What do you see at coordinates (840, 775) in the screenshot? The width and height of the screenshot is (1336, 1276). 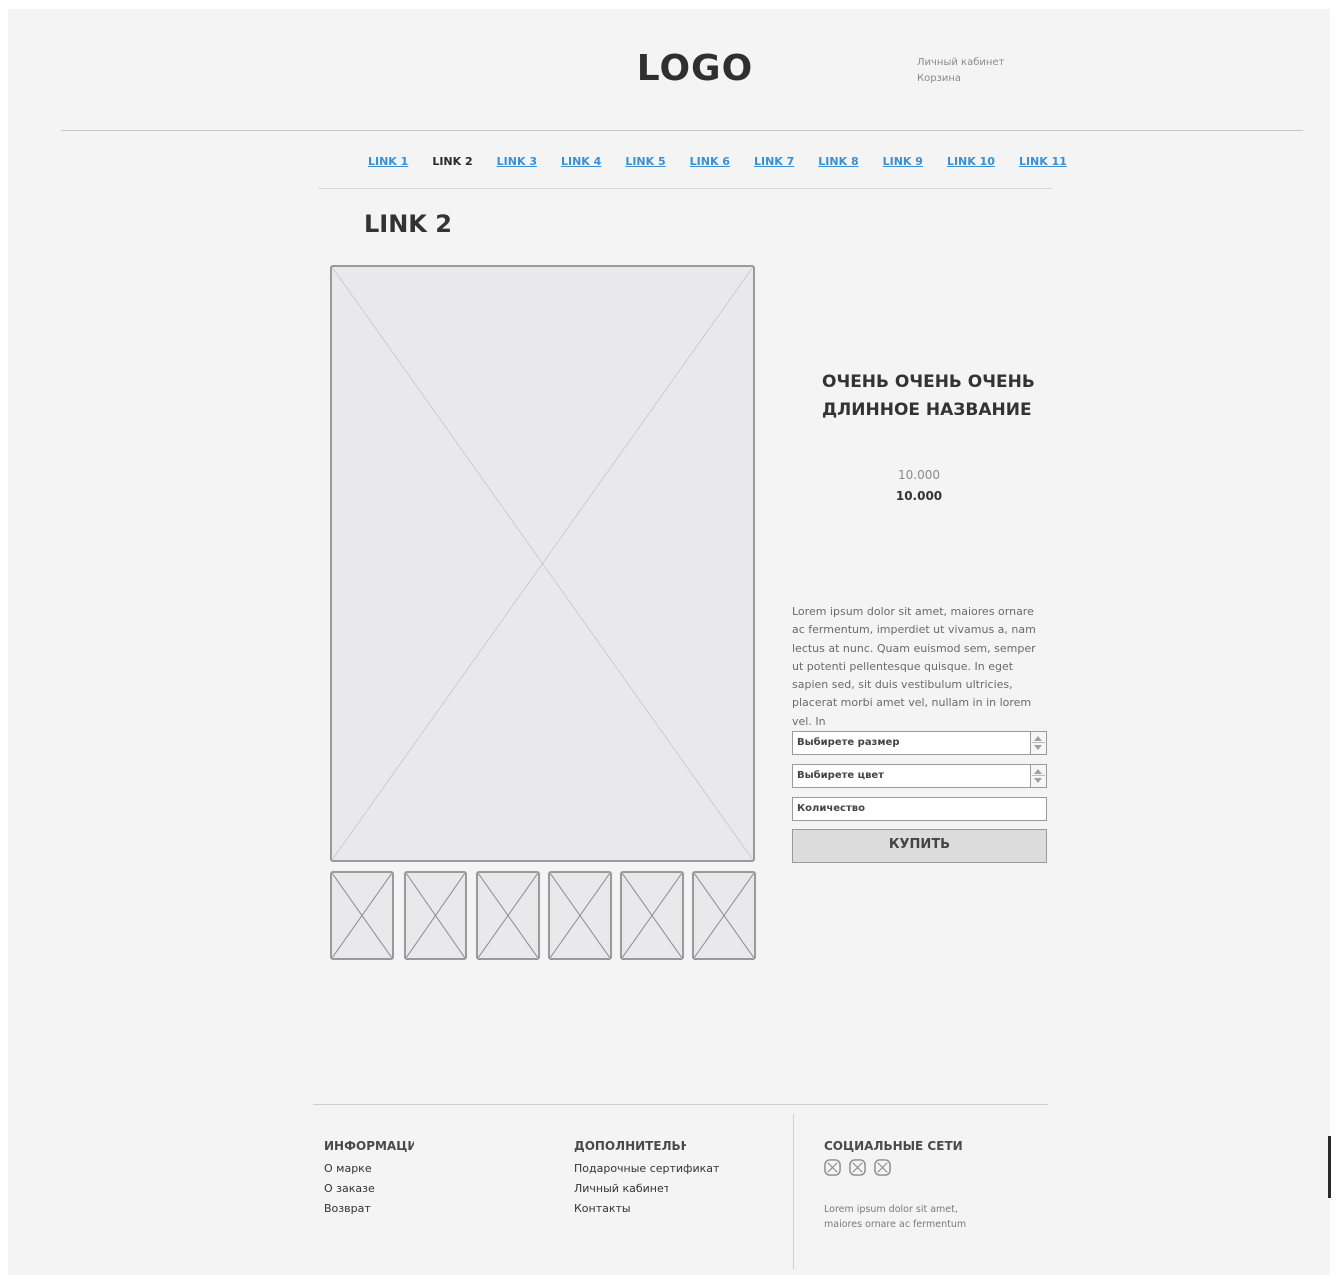 I see `color-select-label: Выбирете цвет` at bounding box center [840, 775].